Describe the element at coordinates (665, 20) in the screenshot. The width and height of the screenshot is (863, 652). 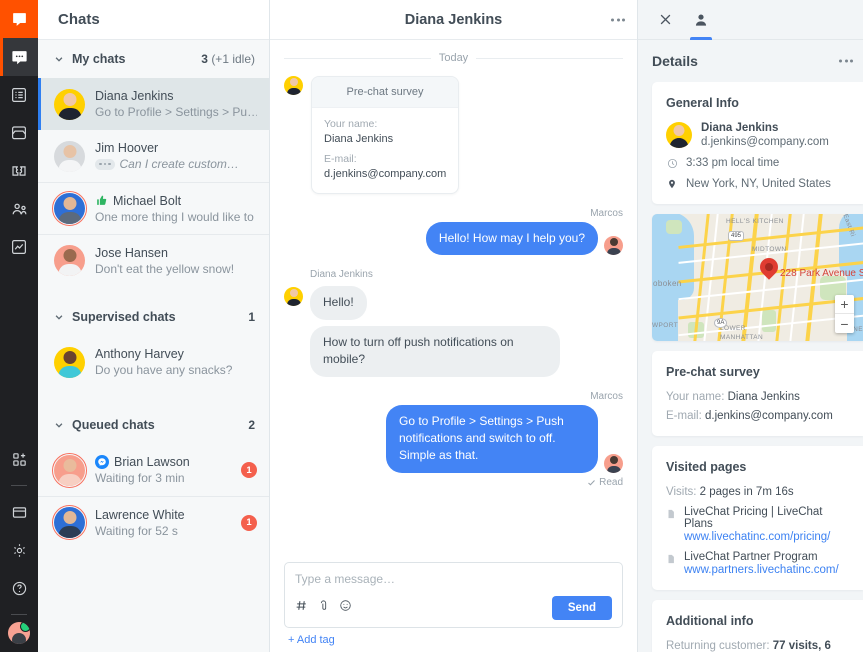
I see `close-details-button` at that location.